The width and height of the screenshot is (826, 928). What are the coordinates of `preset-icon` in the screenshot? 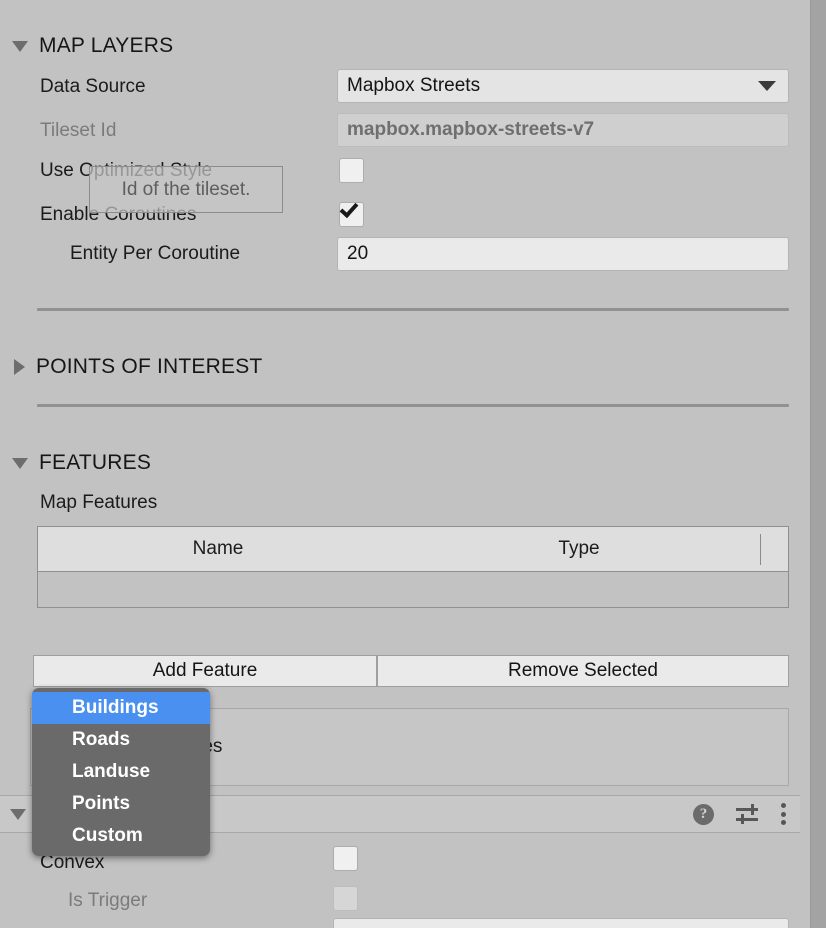 It's located at (747, 814).